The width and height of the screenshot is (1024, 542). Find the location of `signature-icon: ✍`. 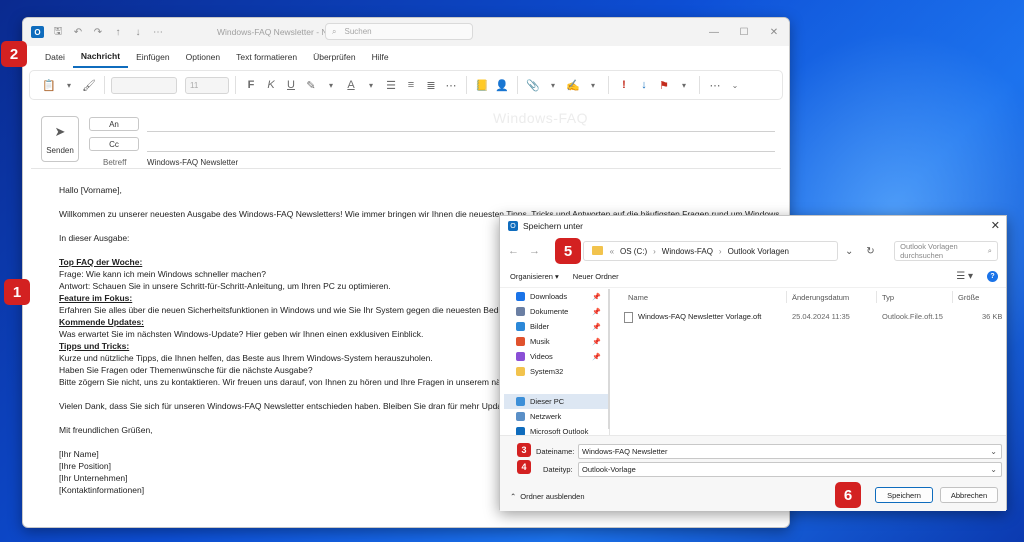

signature-icon: ✍ is located at coordinates (573, 85).